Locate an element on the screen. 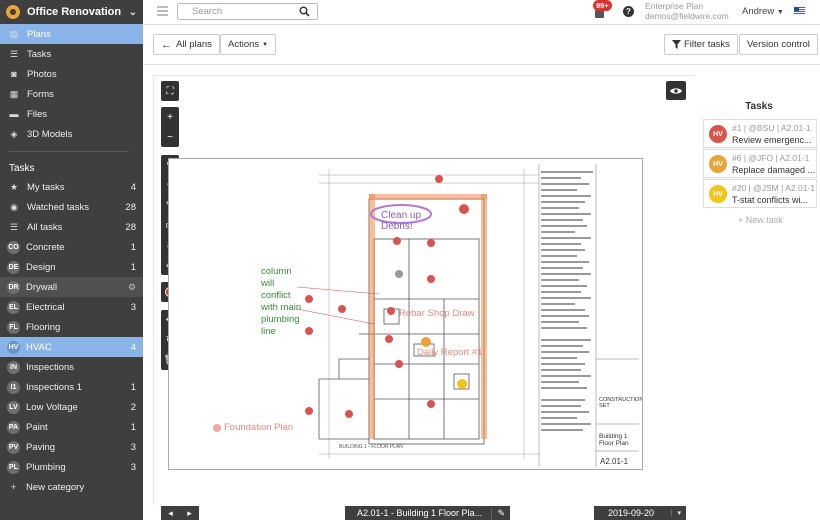  foundation-plan-link: Foundation Plan is located at coordinates (258, 427).